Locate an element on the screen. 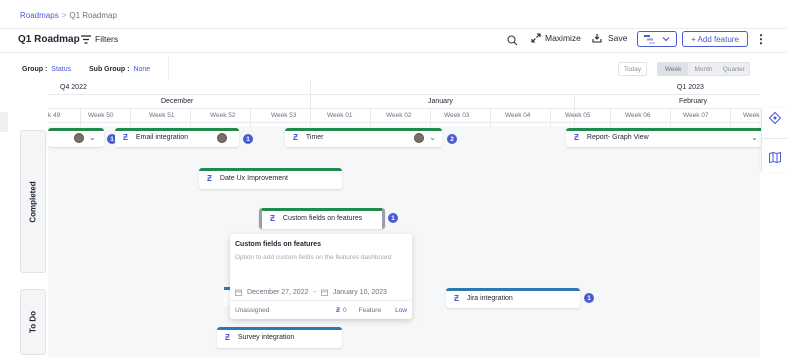 The height and width of the screenshot is (357, 788). week-label: Week 51 is located at coordinates (162, 115).